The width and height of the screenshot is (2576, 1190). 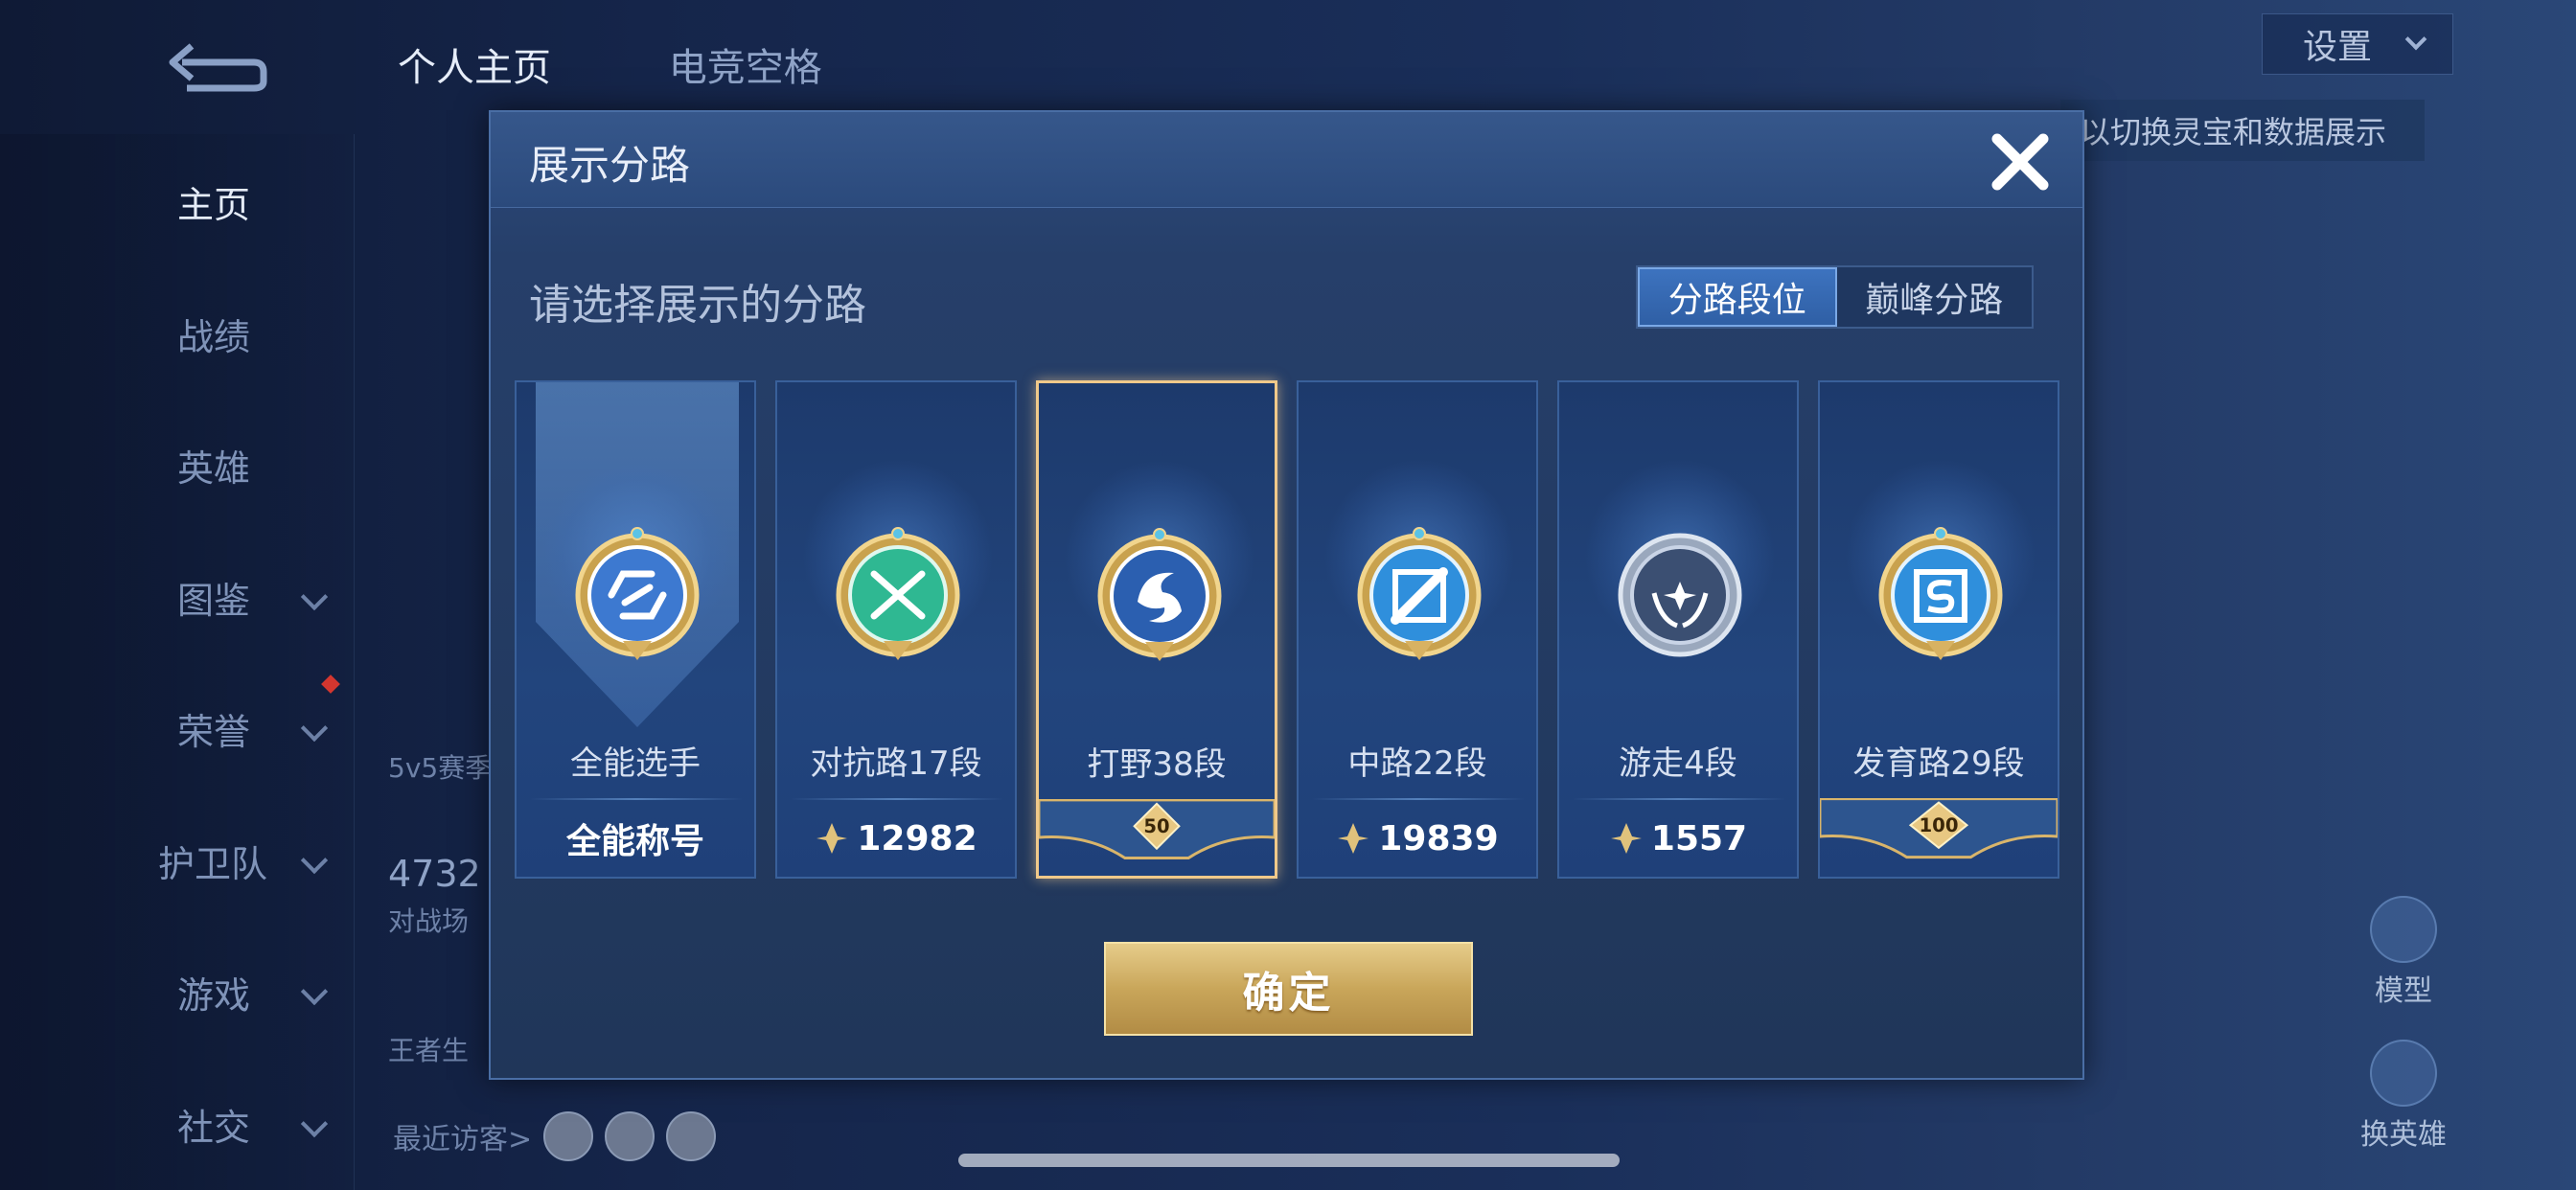 What do you see at coordinates (214, 468) in the screenshot?
I see `sidebar-item-label: 英雄` at bounding box center [214, 468].